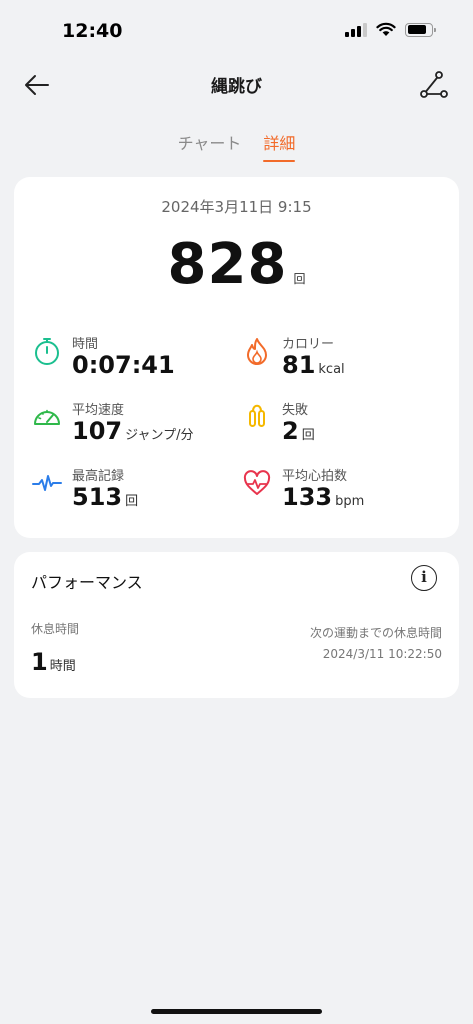 This screenshot has width=473, height=1024. I want to click on stat-calories: カロリー 81 kcal, so click(342, 358).